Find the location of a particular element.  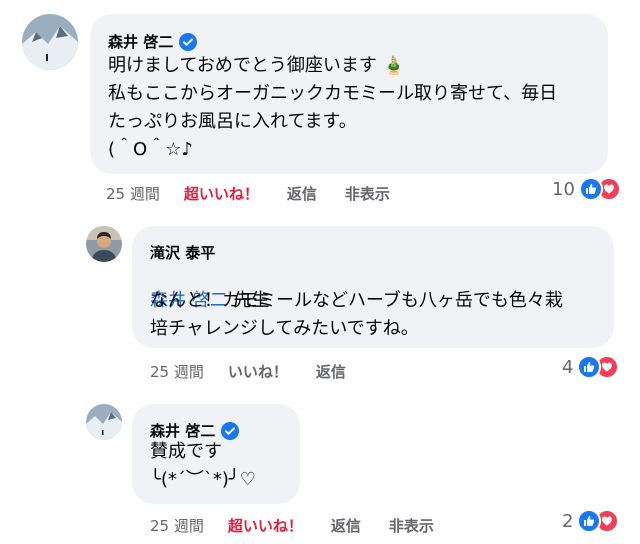

reaction-summary: 4 is located at coordinates (591, 367).